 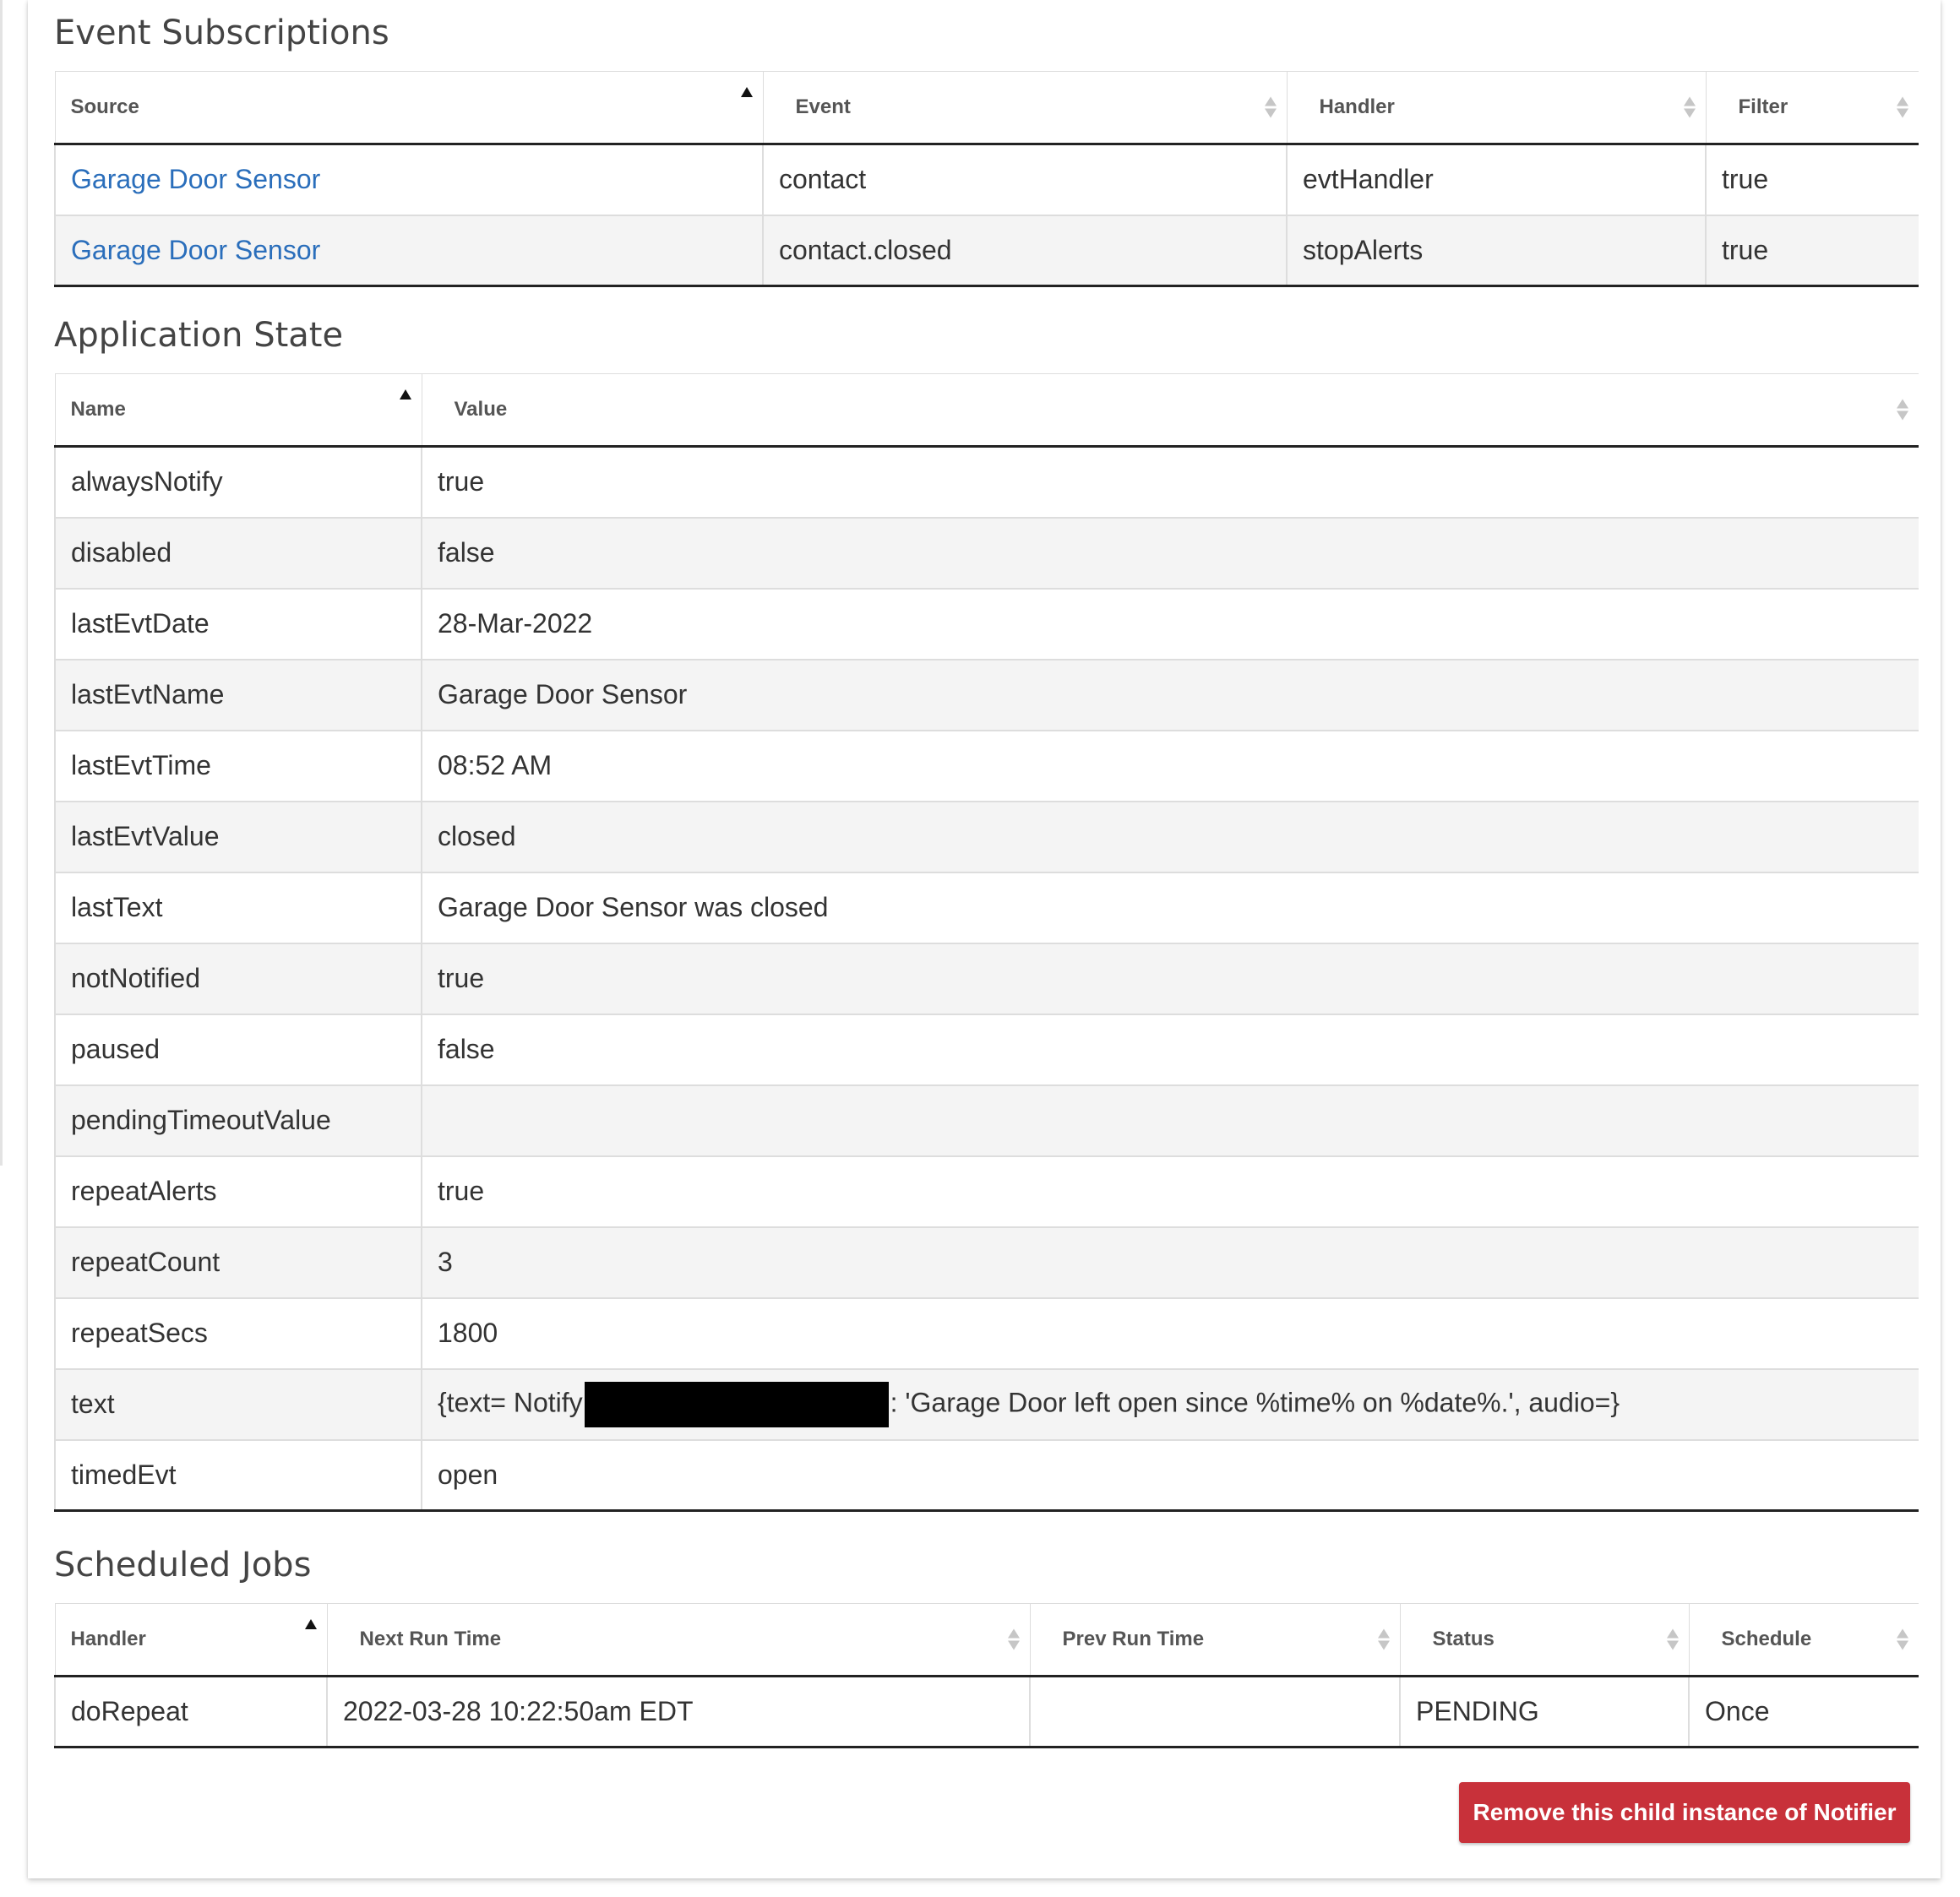 I want to click on table-row: lastEvtDate 28-Mar-2022, so click(x=987, y=624).